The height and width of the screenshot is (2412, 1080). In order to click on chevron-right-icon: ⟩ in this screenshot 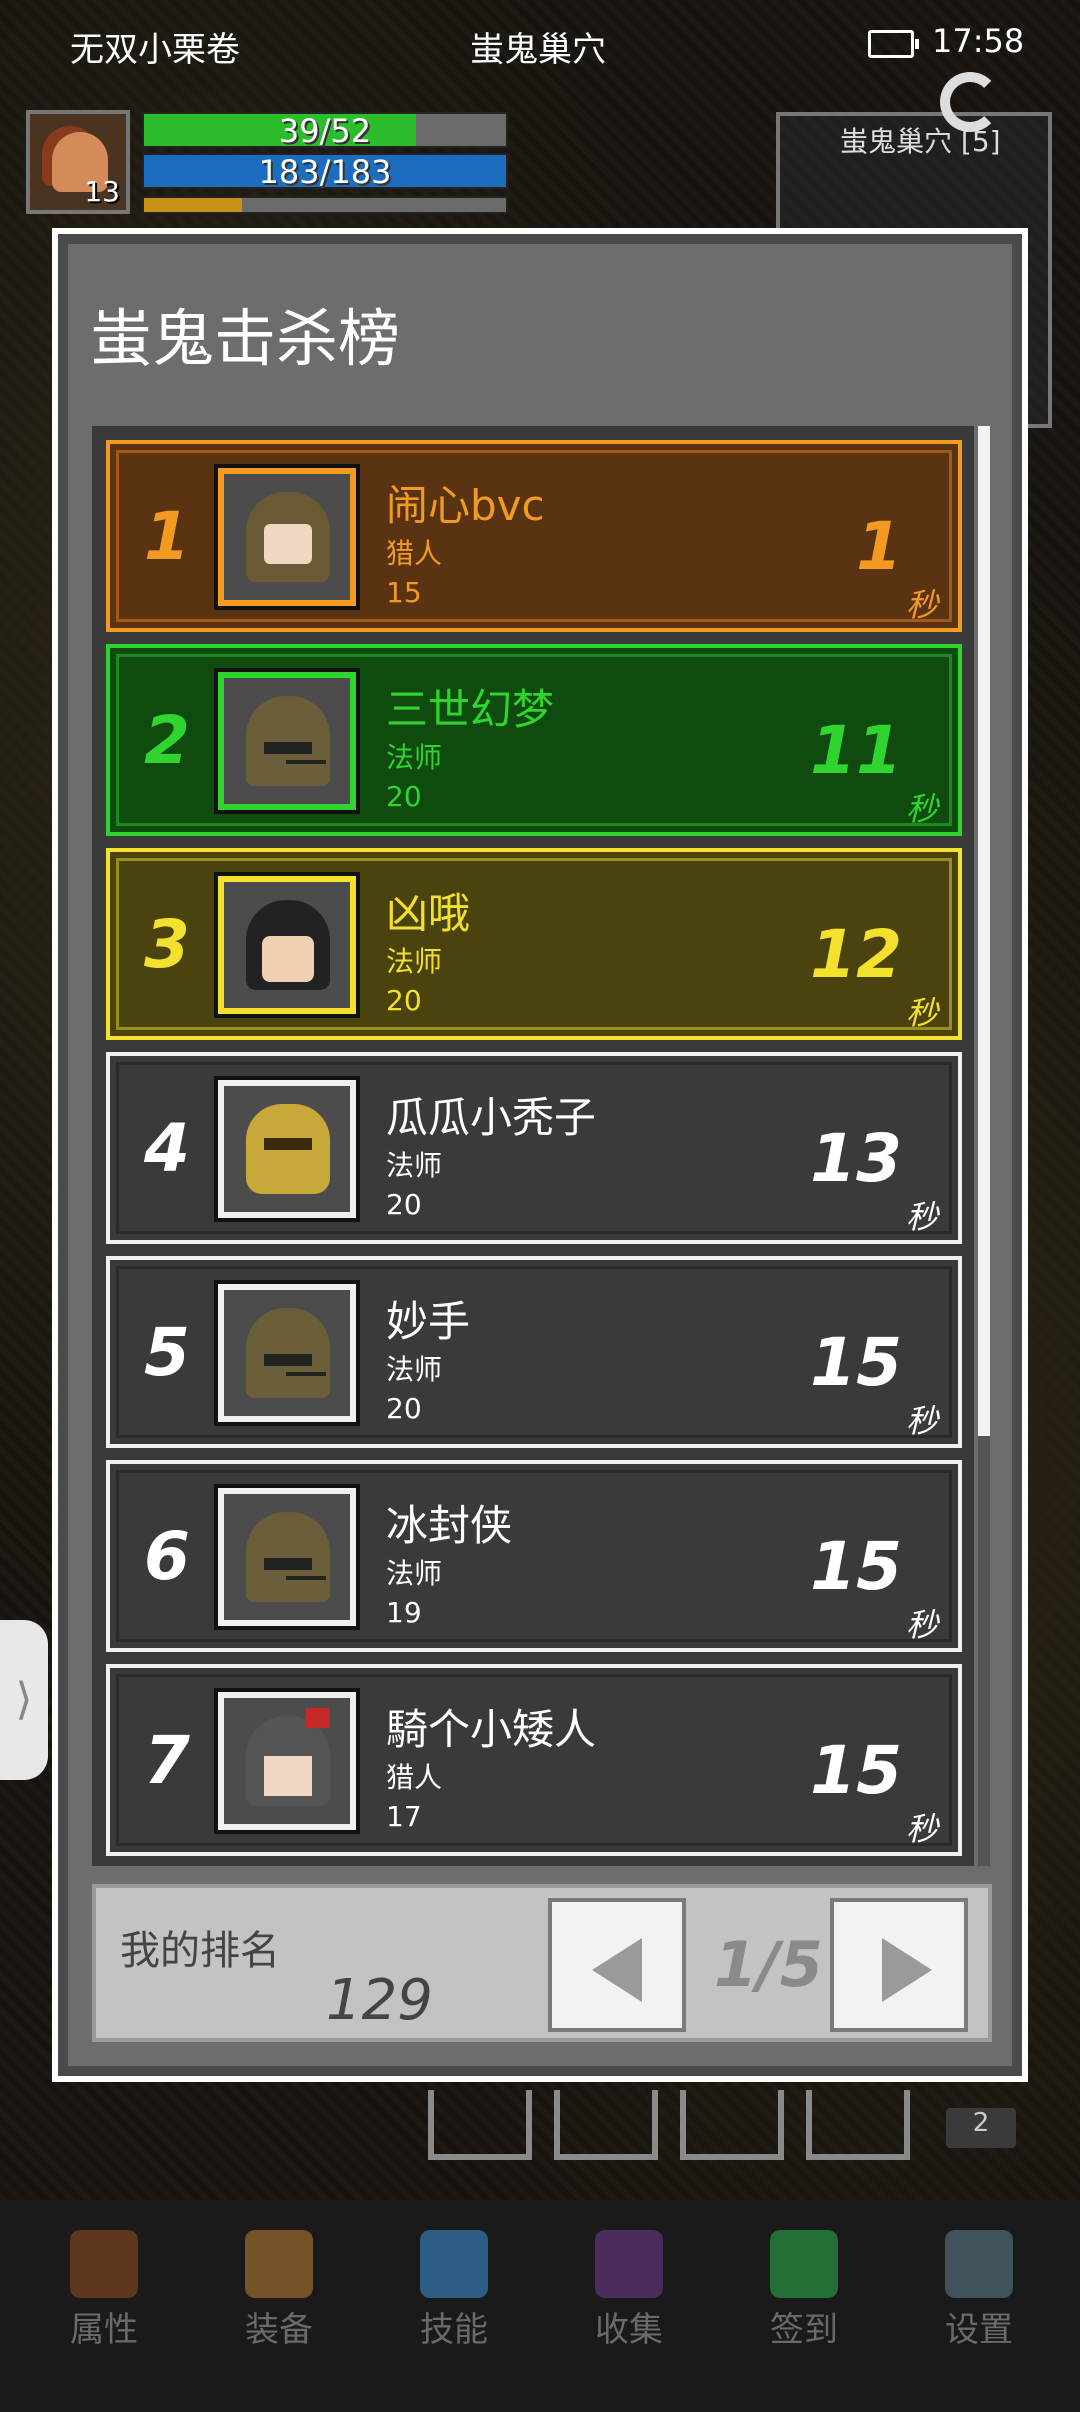, I will do `click(24, 1699)`.